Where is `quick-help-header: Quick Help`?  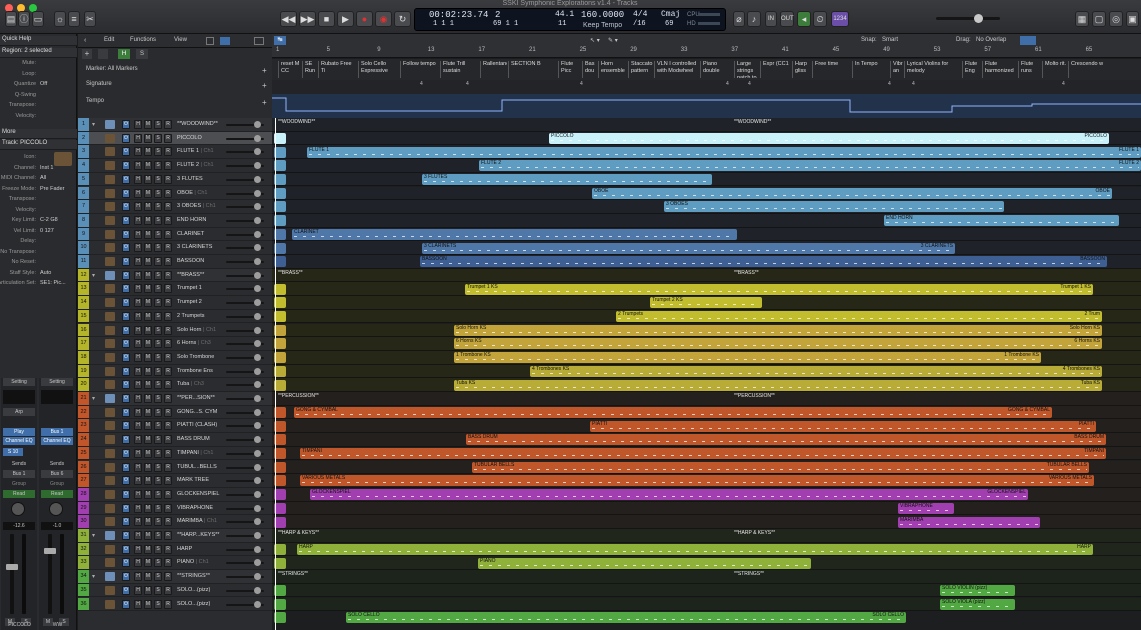 quick-help-header: Quick Help is located at coordinates (38, 41).